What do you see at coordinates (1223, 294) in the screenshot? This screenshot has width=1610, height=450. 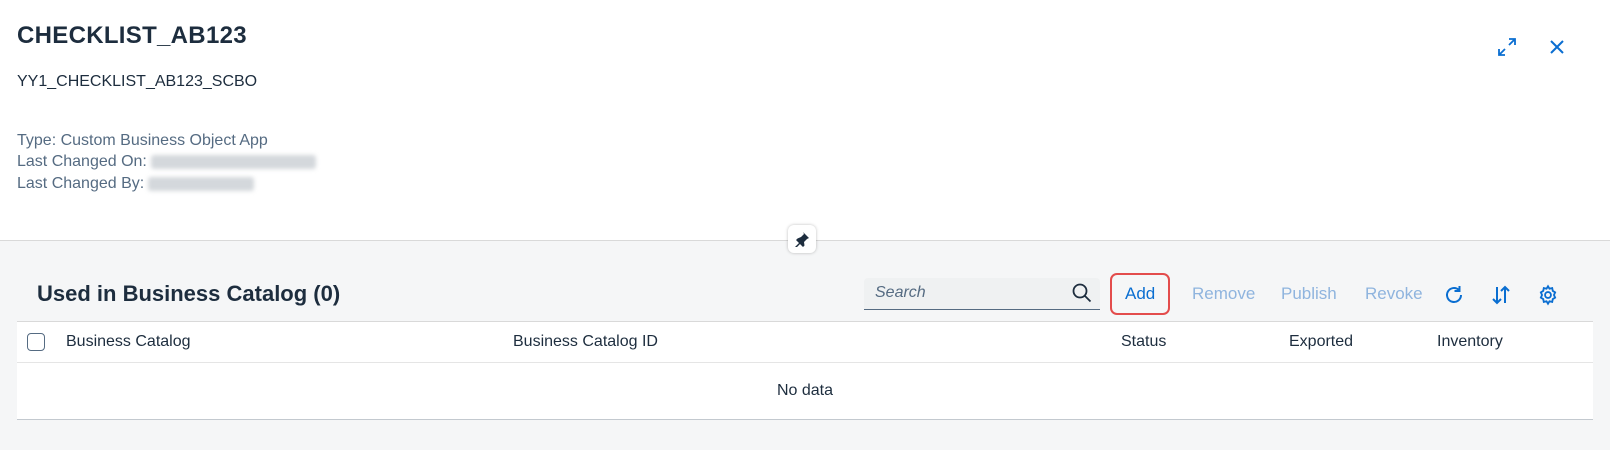 I see `remove-button: Remove` at bounding box center [1223, 294].